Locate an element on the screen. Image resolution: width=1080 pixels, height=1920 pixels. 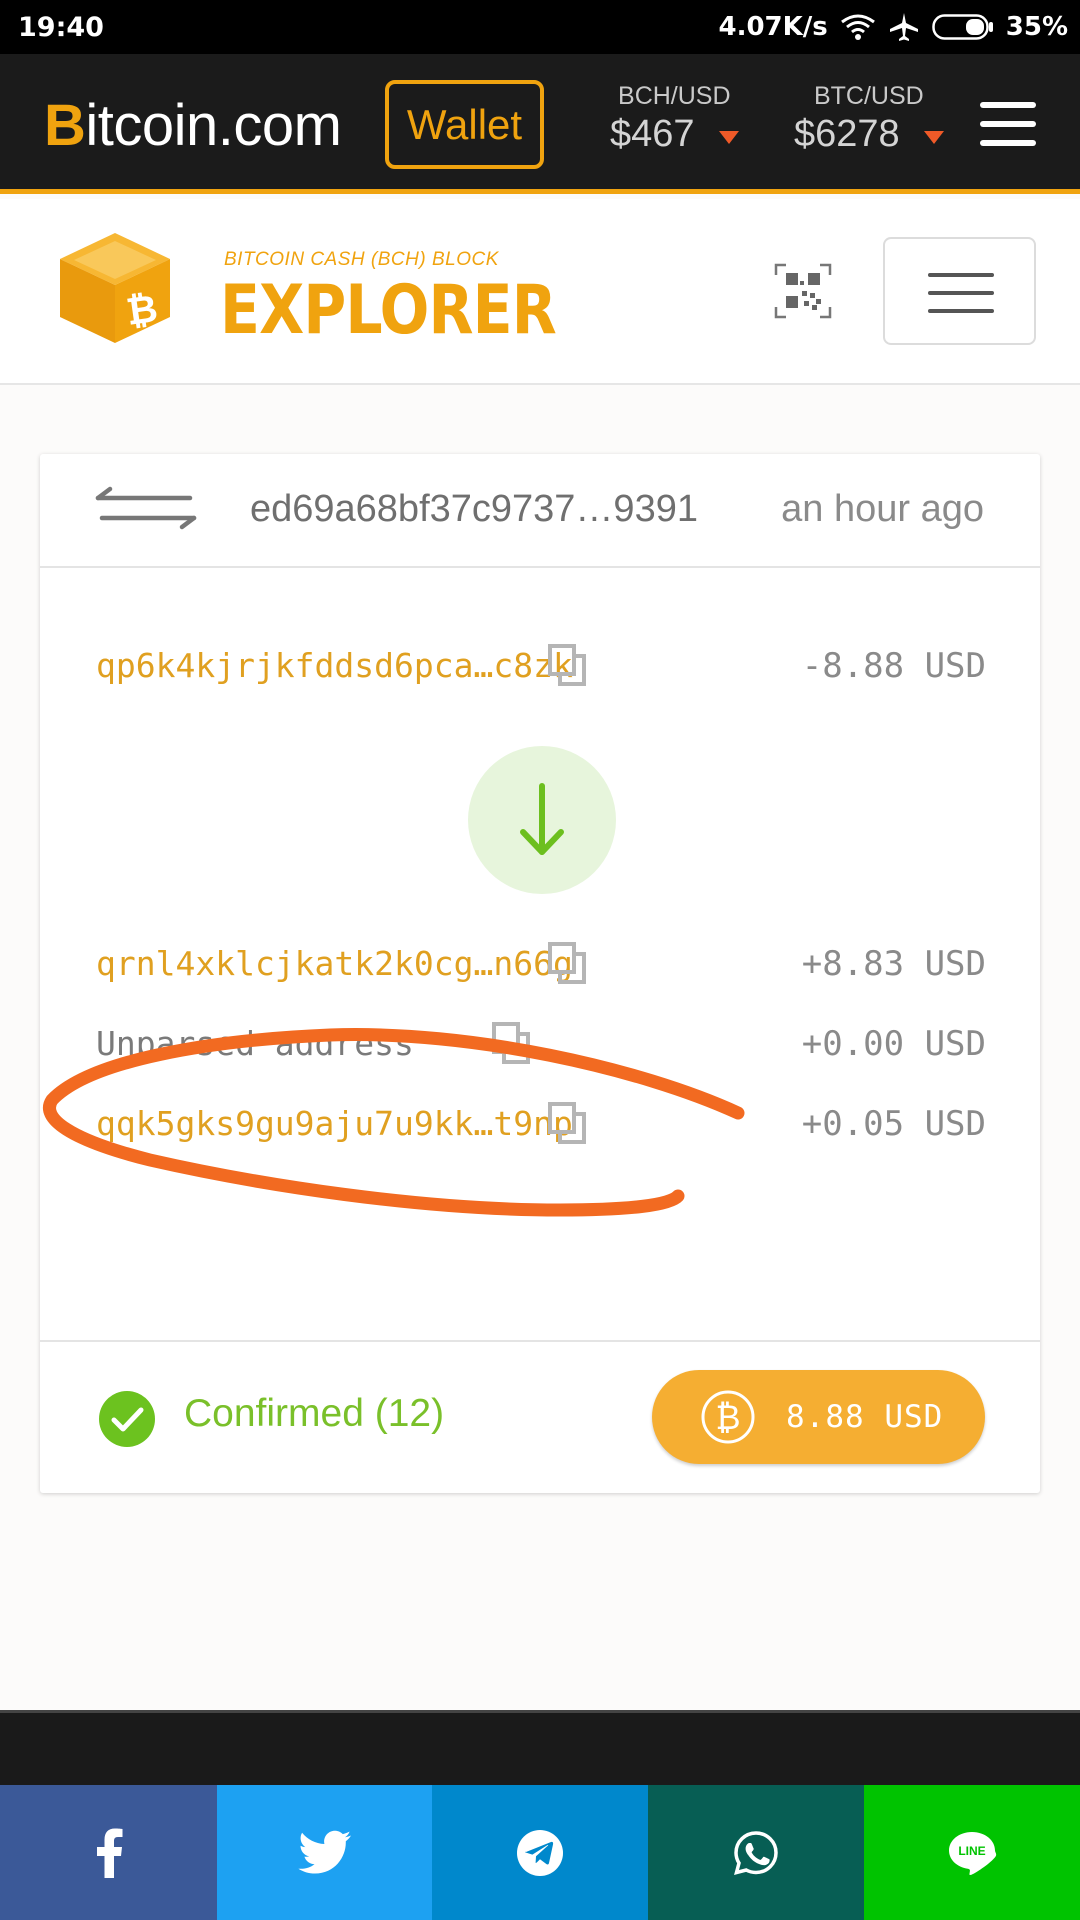
explorer-subtitle: BITCOIN CASH (BCH) BLOCK is located at coordinates (361, 259).